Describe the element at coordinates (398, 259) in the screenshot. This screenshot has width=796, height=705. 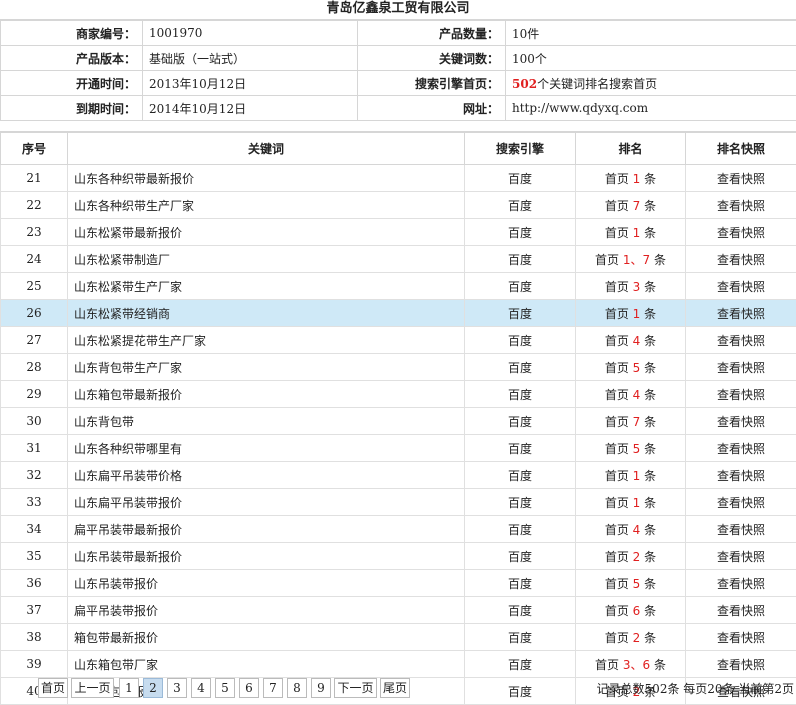
I see `table-row: 24山东松紧带制造厂百度首页 1、7 条查看快照` at that location.